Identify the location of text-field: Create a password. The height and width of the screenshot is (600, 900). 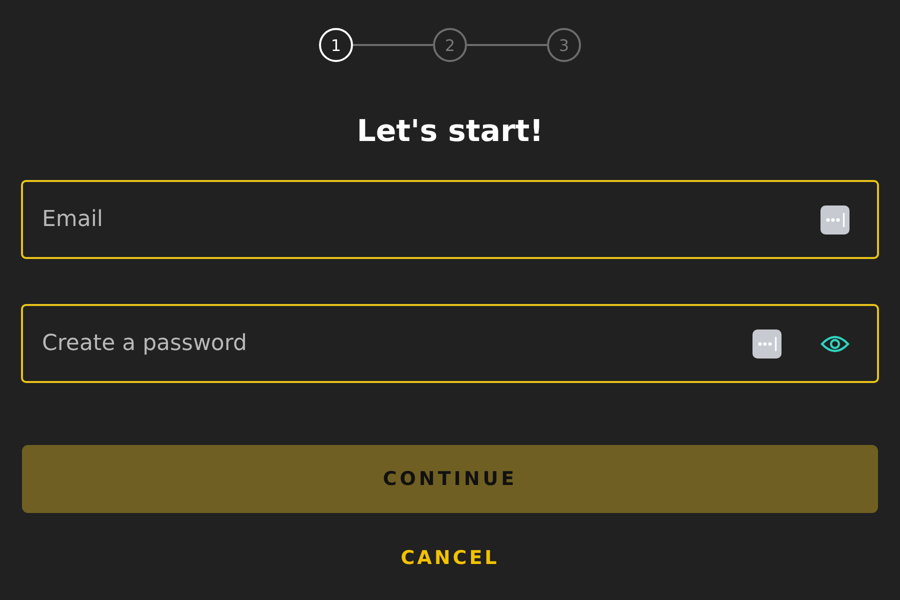
(450, 343).